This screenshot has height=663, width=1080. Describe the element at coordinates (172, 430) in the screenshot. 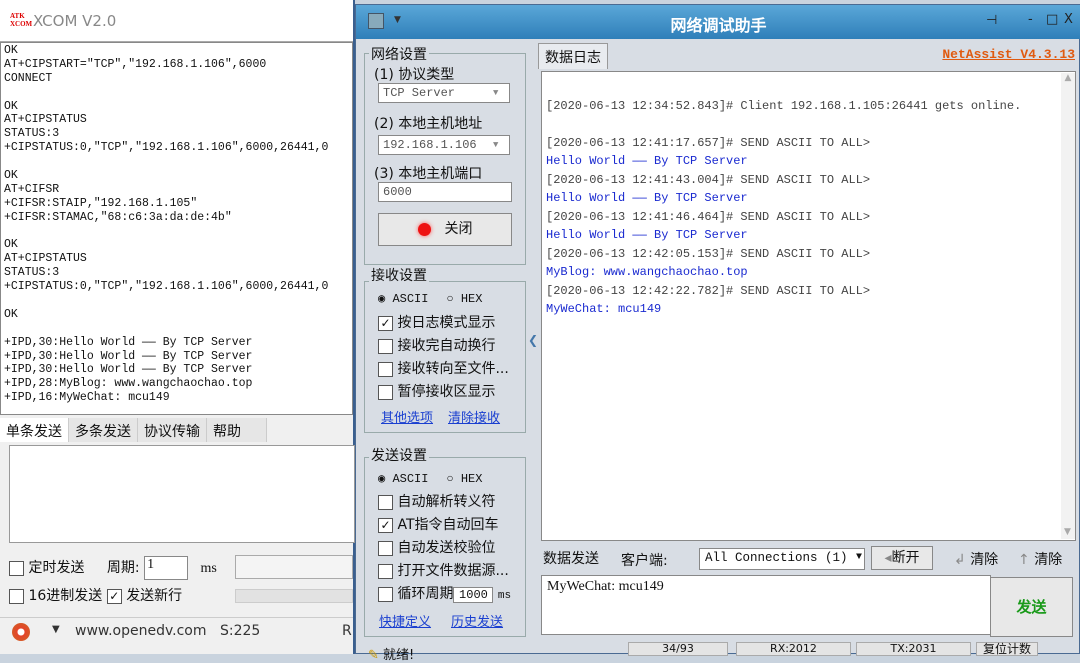

I see `tab-protocol: 协议传输` at that location.